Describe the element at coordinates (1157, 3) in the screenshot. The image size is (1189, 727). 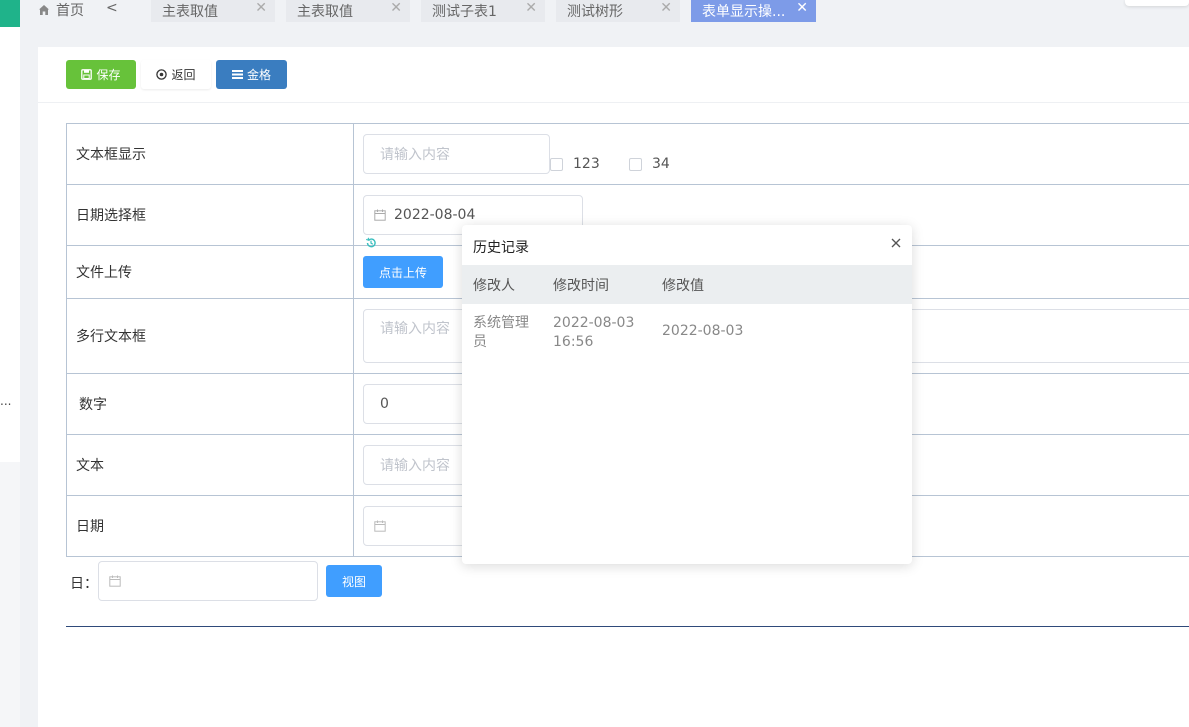
I see `top-right-panel` at that location.